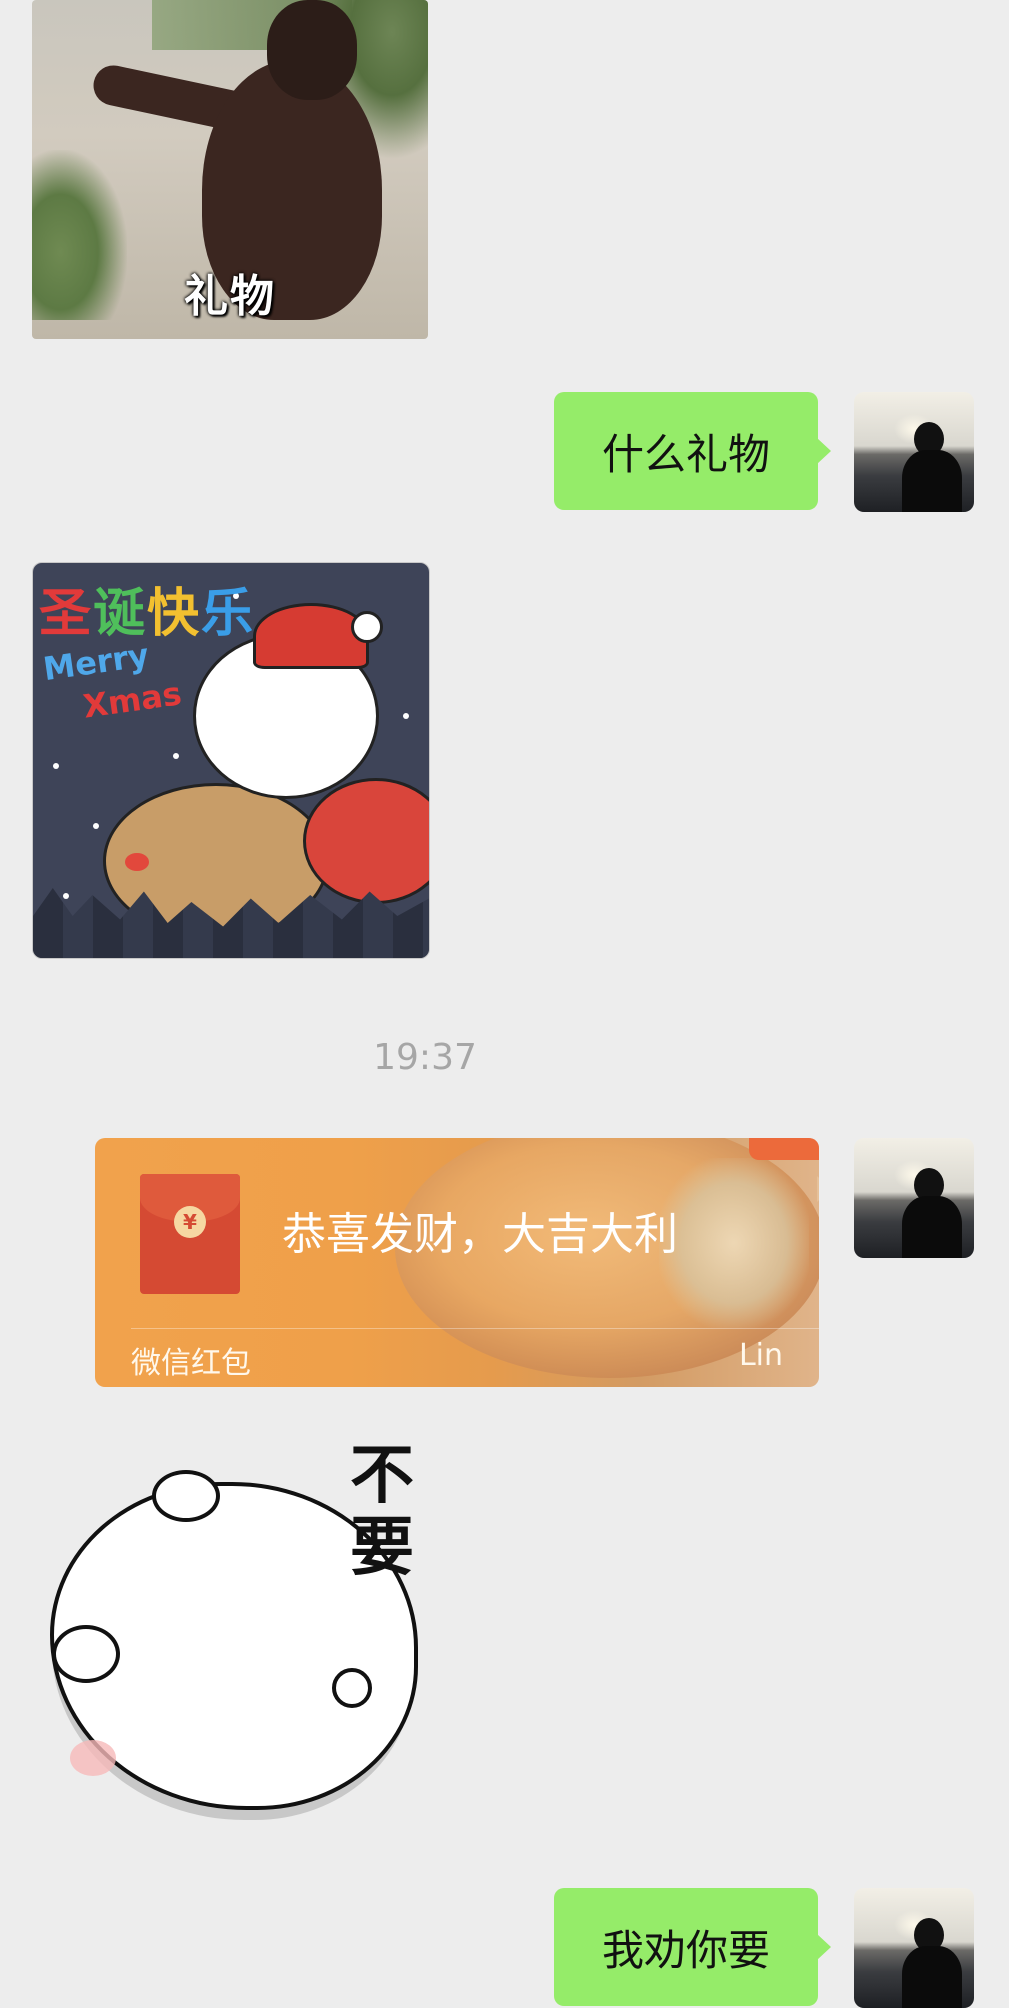 The width and height of the screenshot is (1009, 2008). What do you see at coordinates (191, 1363) in the screenshot?
I see `red-packet-label: 微信红包` at bounding box center [191, 1363].